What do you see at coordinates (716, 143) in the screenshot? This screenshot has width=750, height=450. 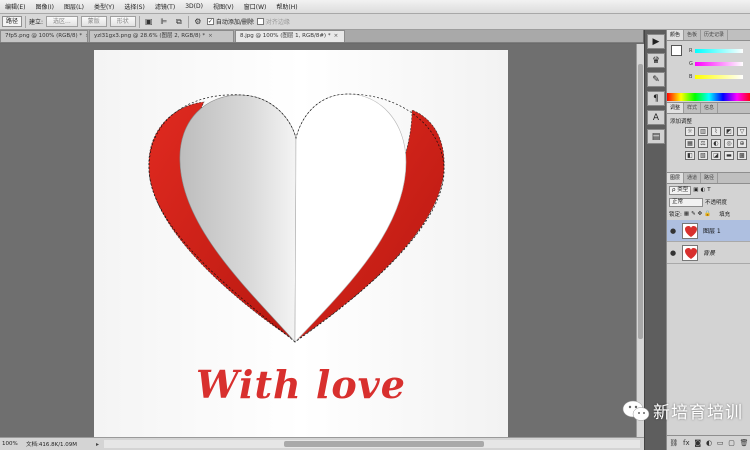 I see `black-white-icon: ◐` at bounding box center [716, 143].